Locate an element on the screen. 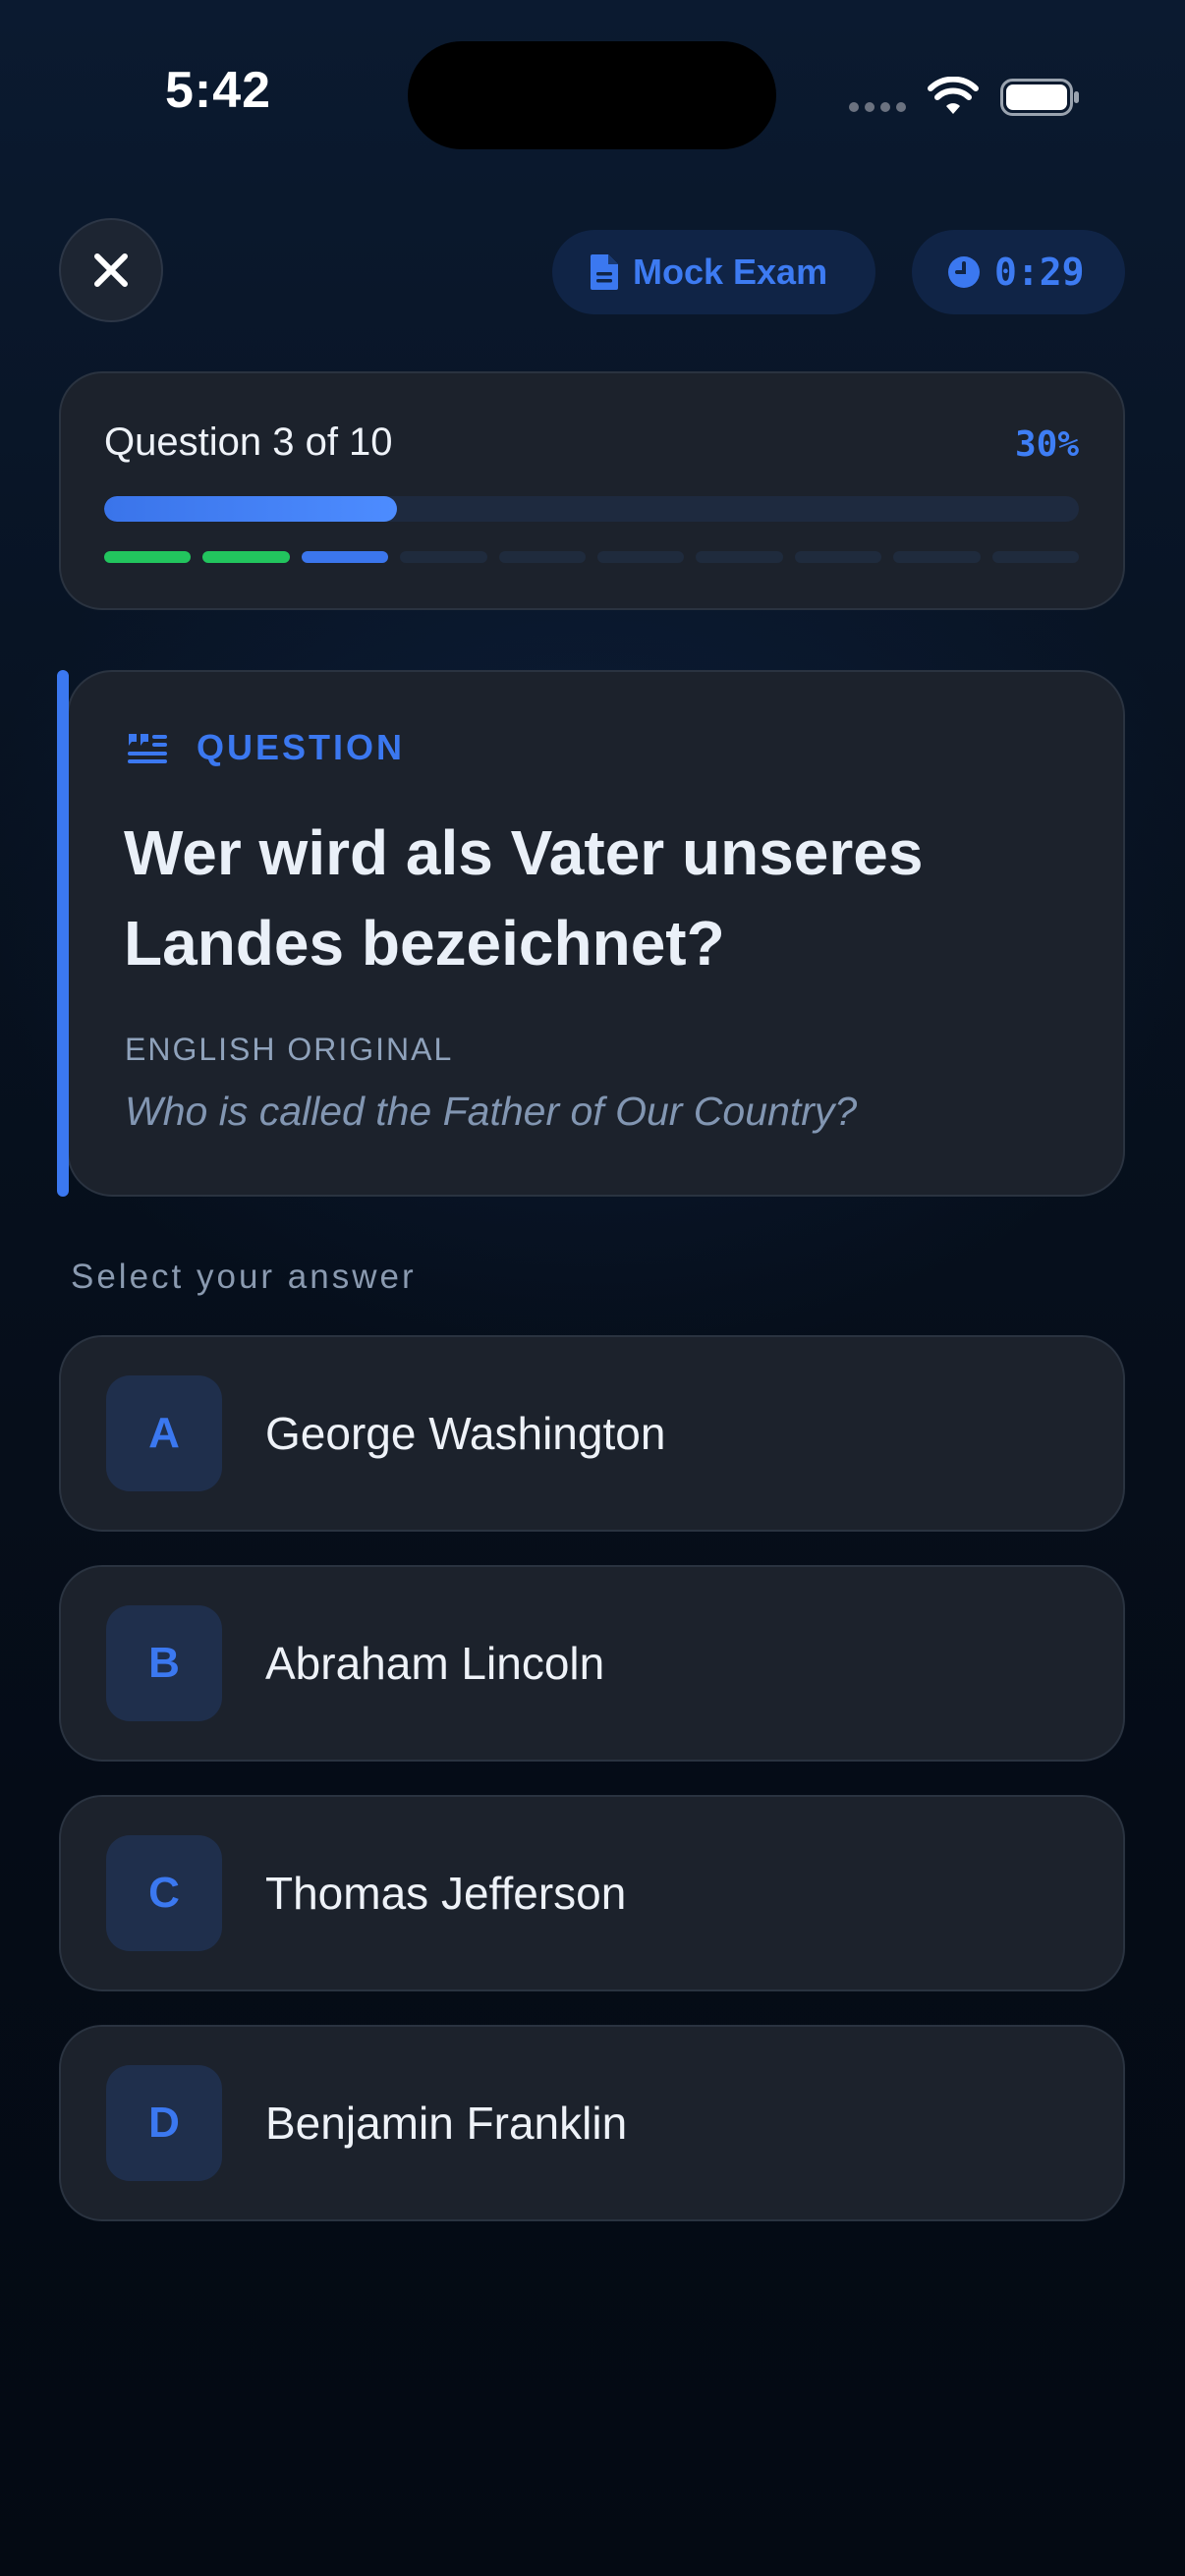 The image size is (1185, 2576). mock-exam-badge: Mock Exam is located at coordinates (714, 272).